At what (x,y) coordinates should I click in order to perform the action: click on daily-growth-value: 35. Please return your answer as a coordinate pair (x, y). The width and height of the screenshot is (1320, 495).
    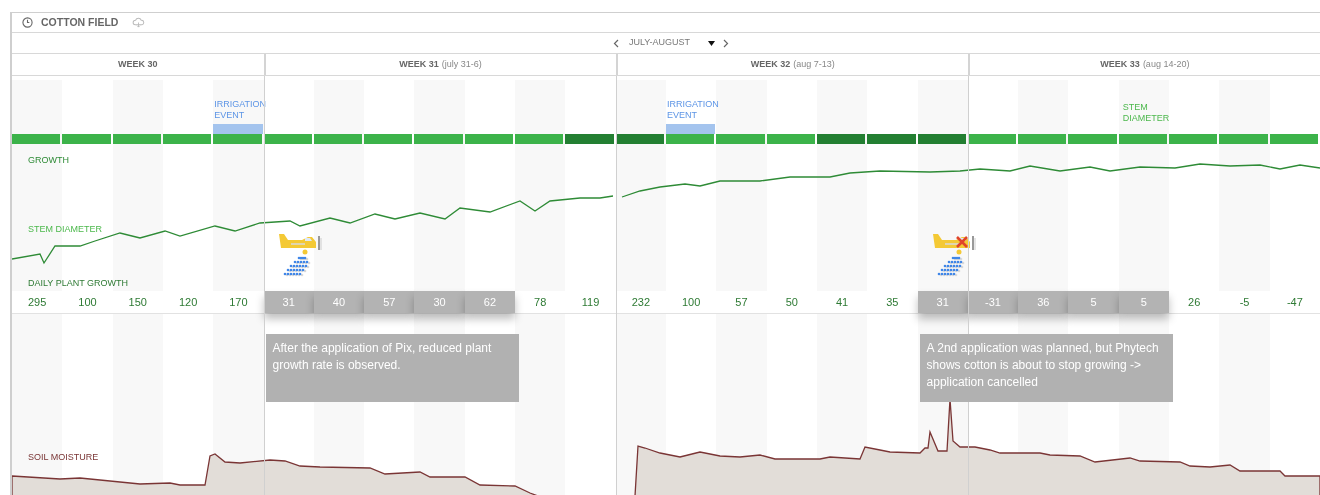
    Looking at the image, I should click on (892, 302).